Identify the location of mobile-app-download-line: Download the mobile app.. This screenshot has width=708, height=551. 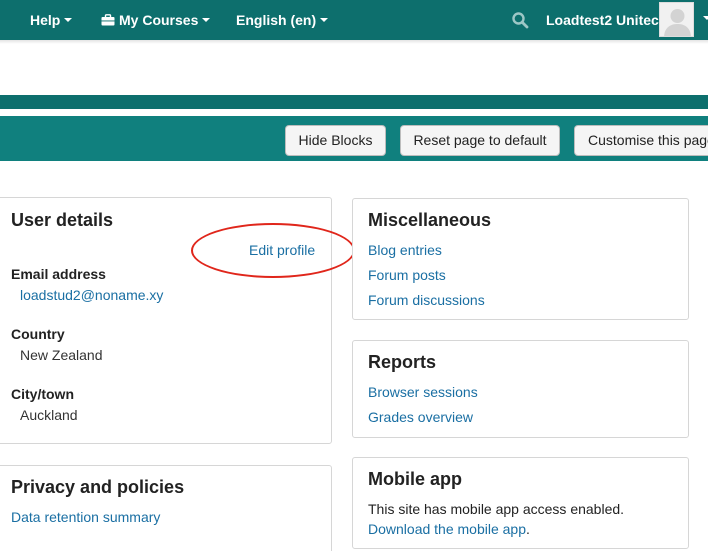
(449, 529).